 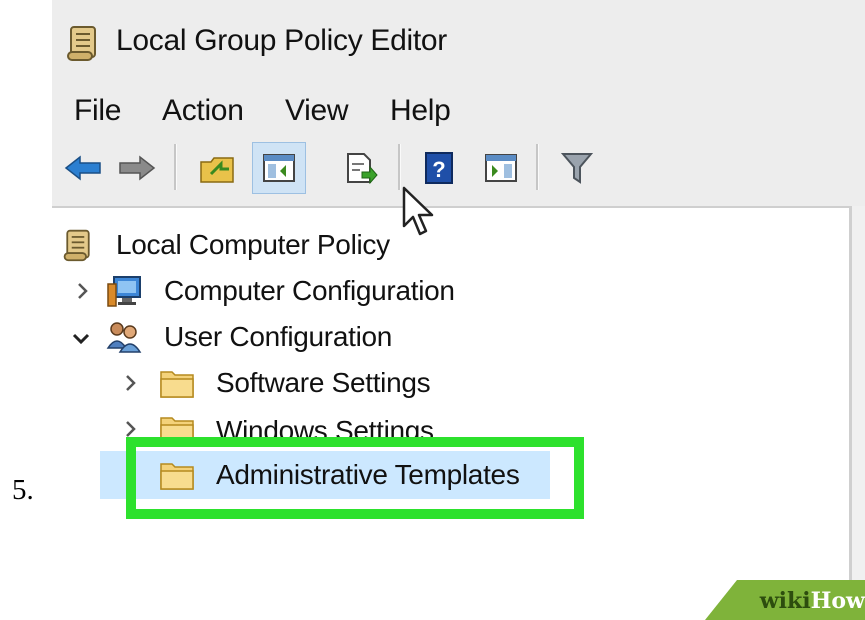 I want to click on menu-help: Help, so click(x=420, y=111).